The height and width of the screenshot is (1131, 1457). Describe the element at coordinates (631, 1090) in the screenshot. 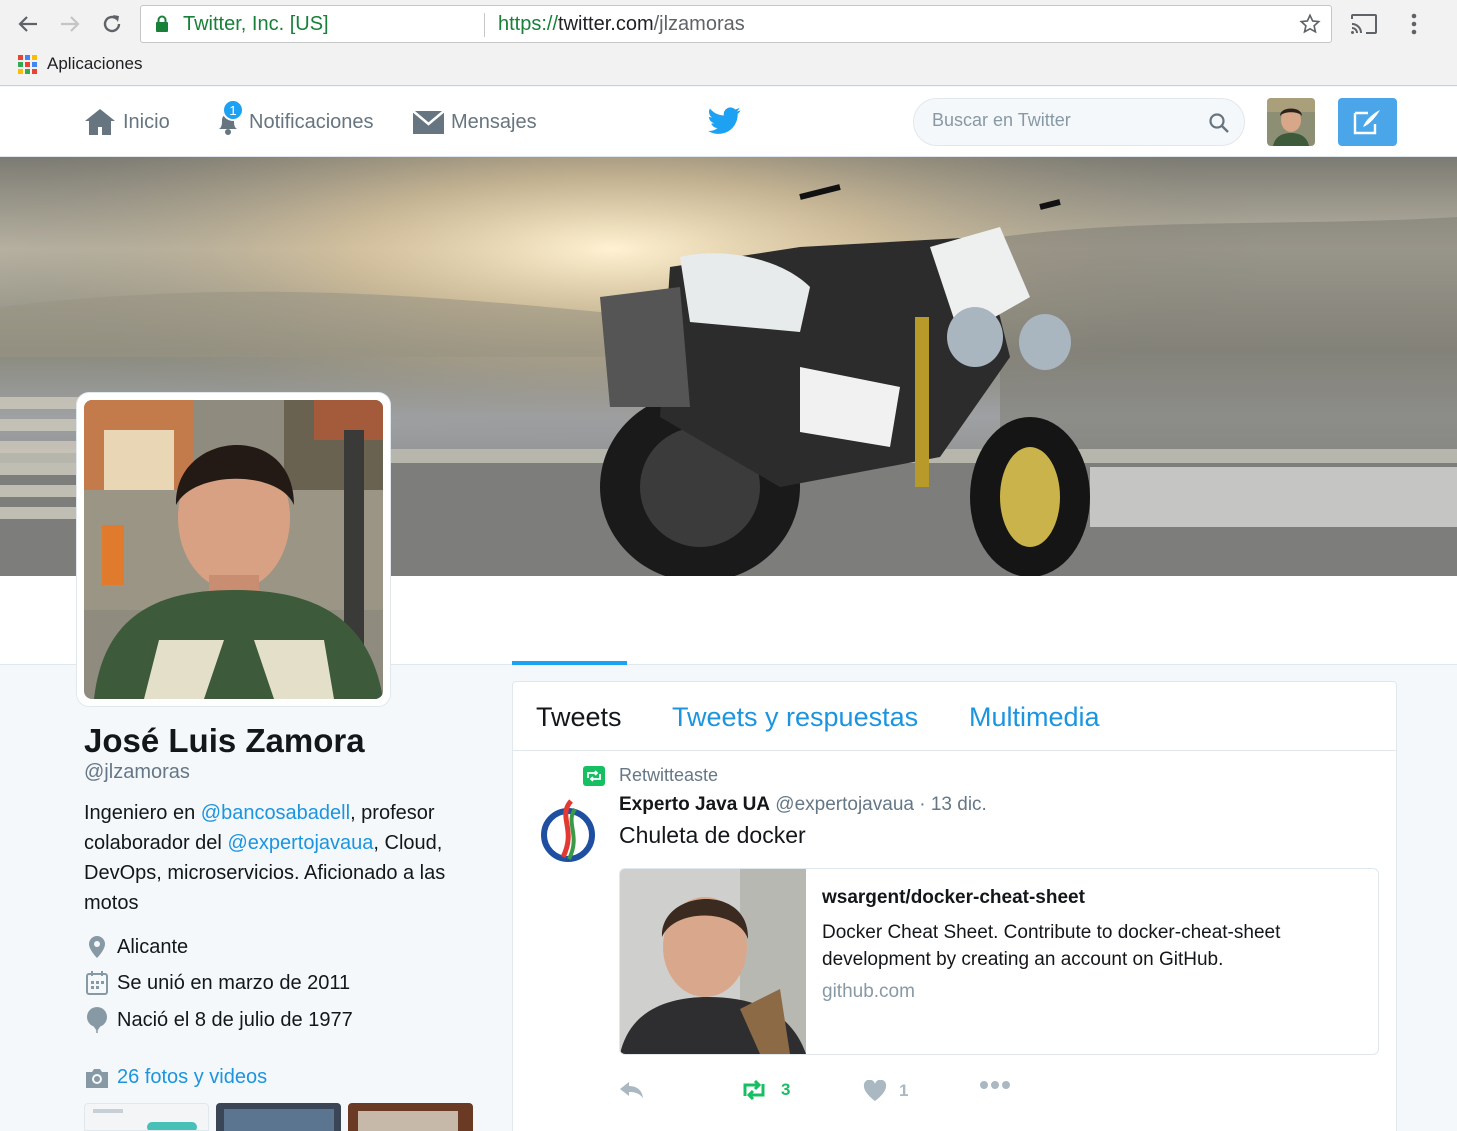

I see `reply-icon` at that location.